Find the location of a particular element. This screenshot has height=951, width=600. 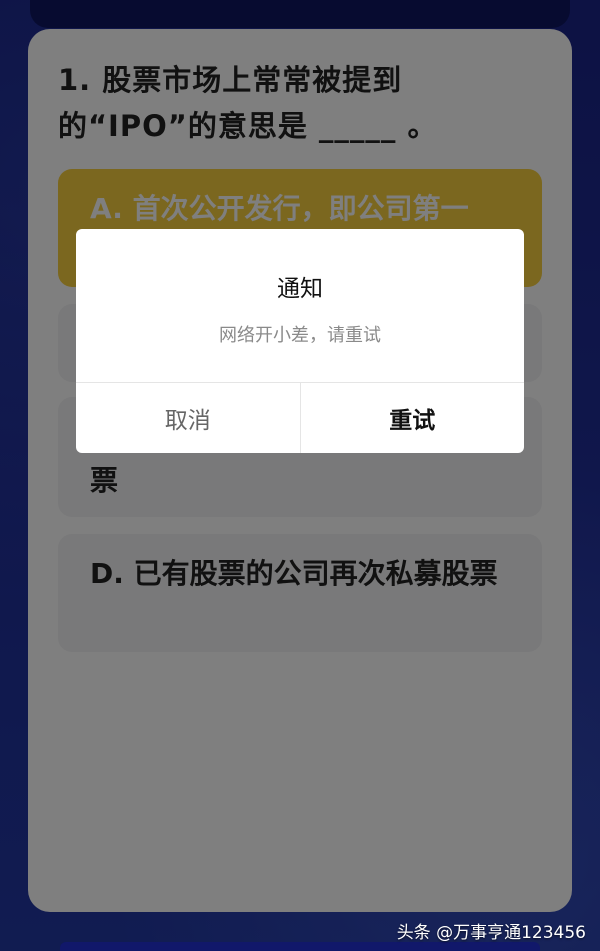

cancel-button: 取消 is located at coordinates (188, 418).